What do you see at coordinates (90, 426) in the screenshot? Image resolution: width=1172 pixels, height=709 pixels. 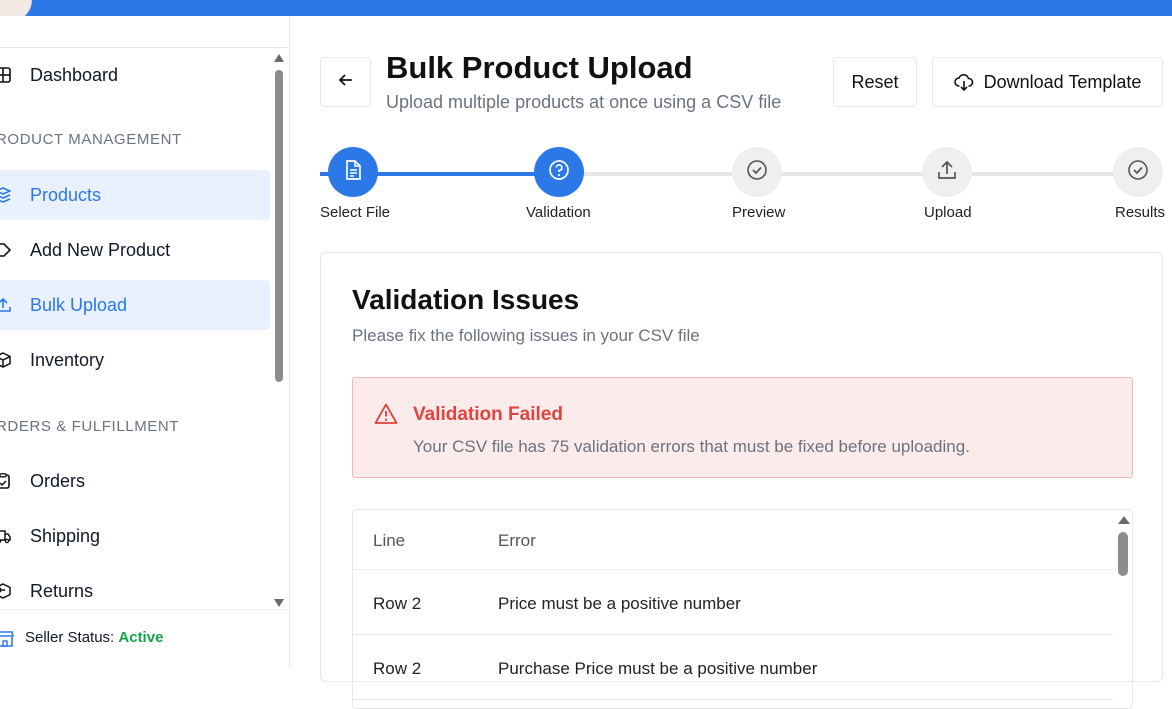 I see `section-title-orders-fulfillment: RDERS & FULFILLMENT` at bounding box center [90, 426].